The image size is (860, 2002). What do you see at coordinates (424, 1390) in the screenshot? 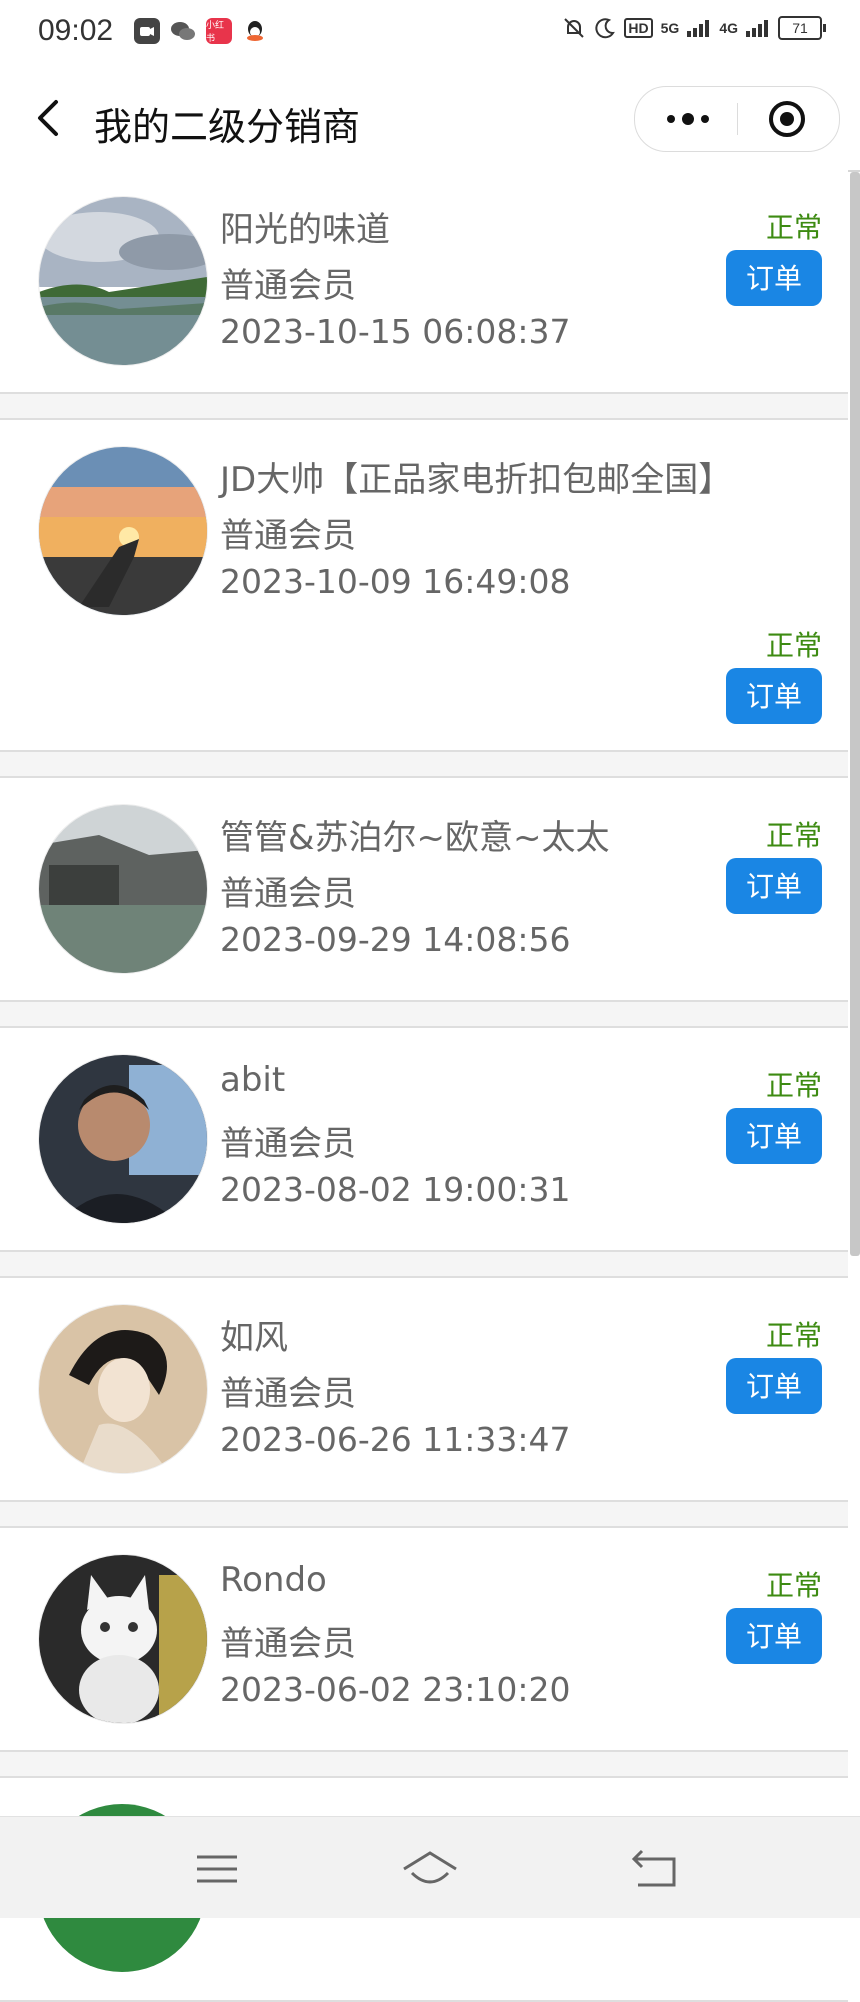
I see `list-item: 如风 普通会员 2023-06-26 11:33:47 正常 订单` at bounding box center [424, 1390].